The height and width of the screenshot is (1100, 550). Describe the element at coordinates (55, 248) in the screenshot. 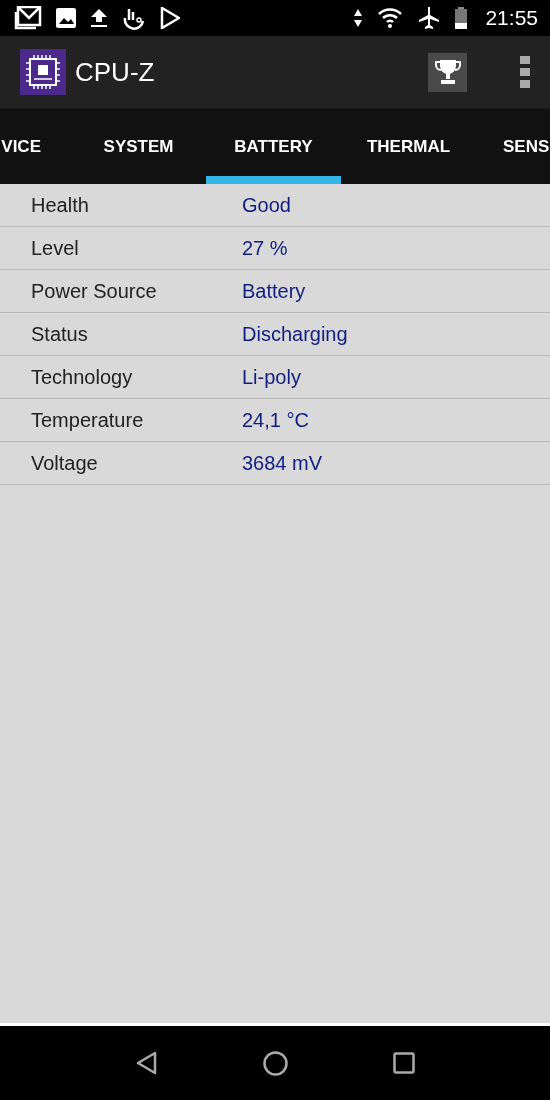

I see `property-label: Level` at that location.